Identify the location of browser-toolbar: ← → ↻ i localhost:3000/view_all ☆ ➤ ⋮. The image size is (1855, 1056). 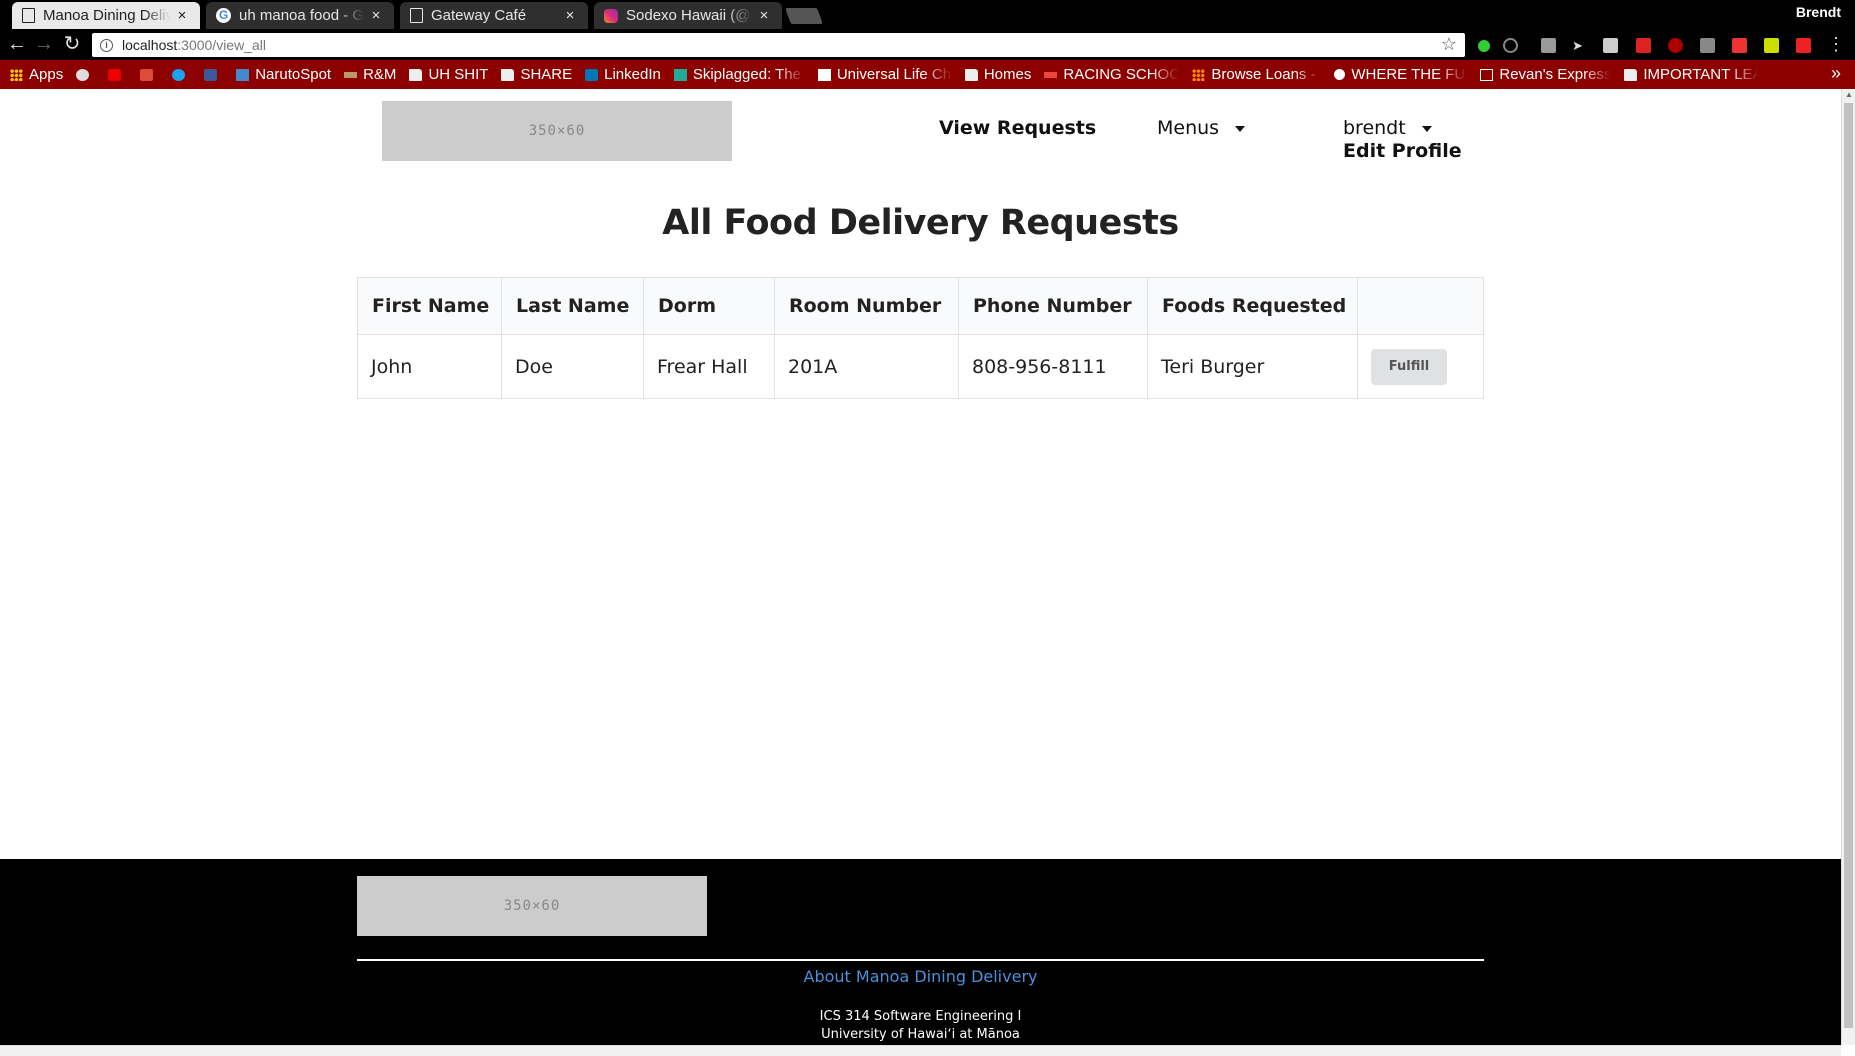
(927, 44).